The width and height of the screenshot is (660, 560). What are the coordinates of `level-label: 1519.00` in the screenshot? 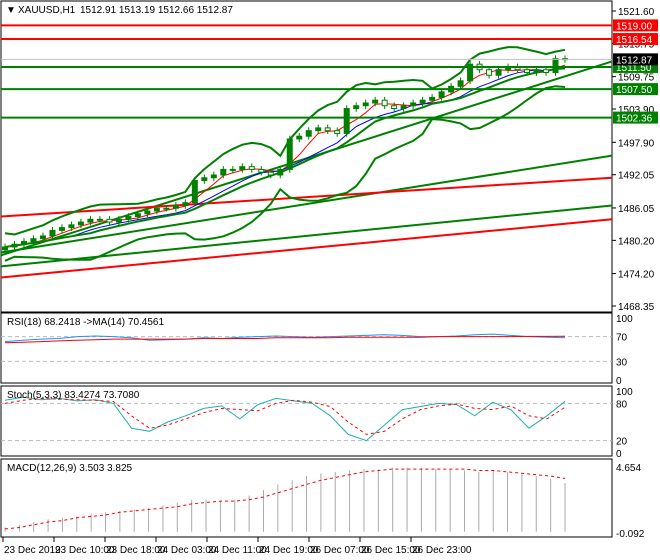 It's located at (634, 26).